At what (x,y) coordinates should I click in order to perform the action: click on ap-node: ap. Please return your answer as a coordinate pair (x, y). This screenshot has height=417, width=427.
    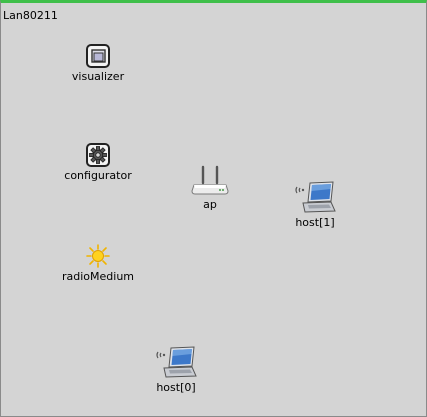
    Looking at the image, I should click on (210, 187).